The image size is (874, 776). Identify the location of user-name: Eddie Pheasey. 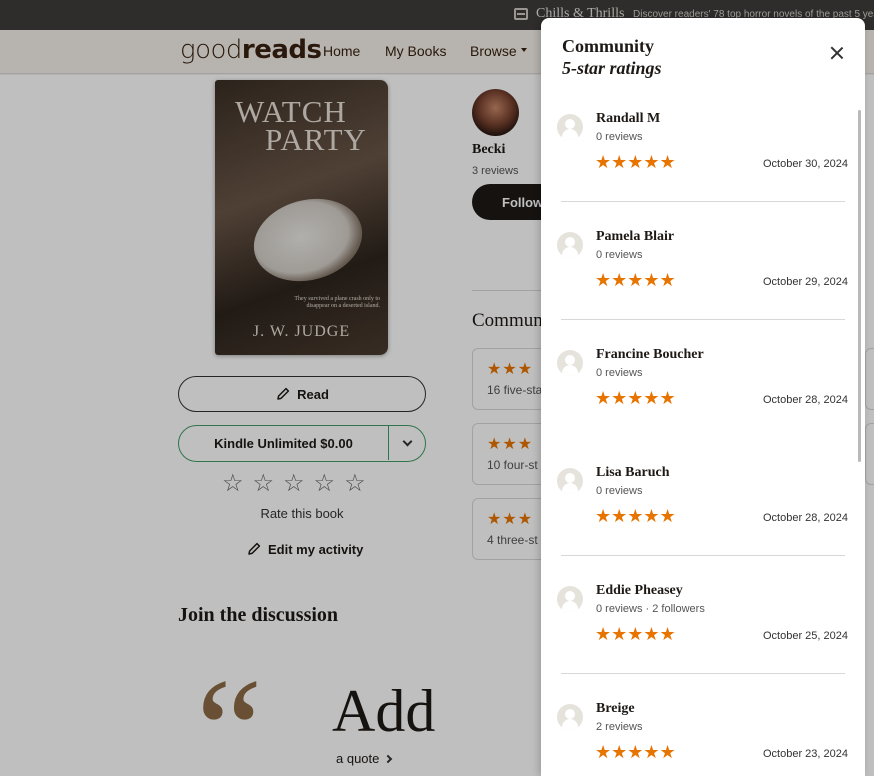
(639, 591).